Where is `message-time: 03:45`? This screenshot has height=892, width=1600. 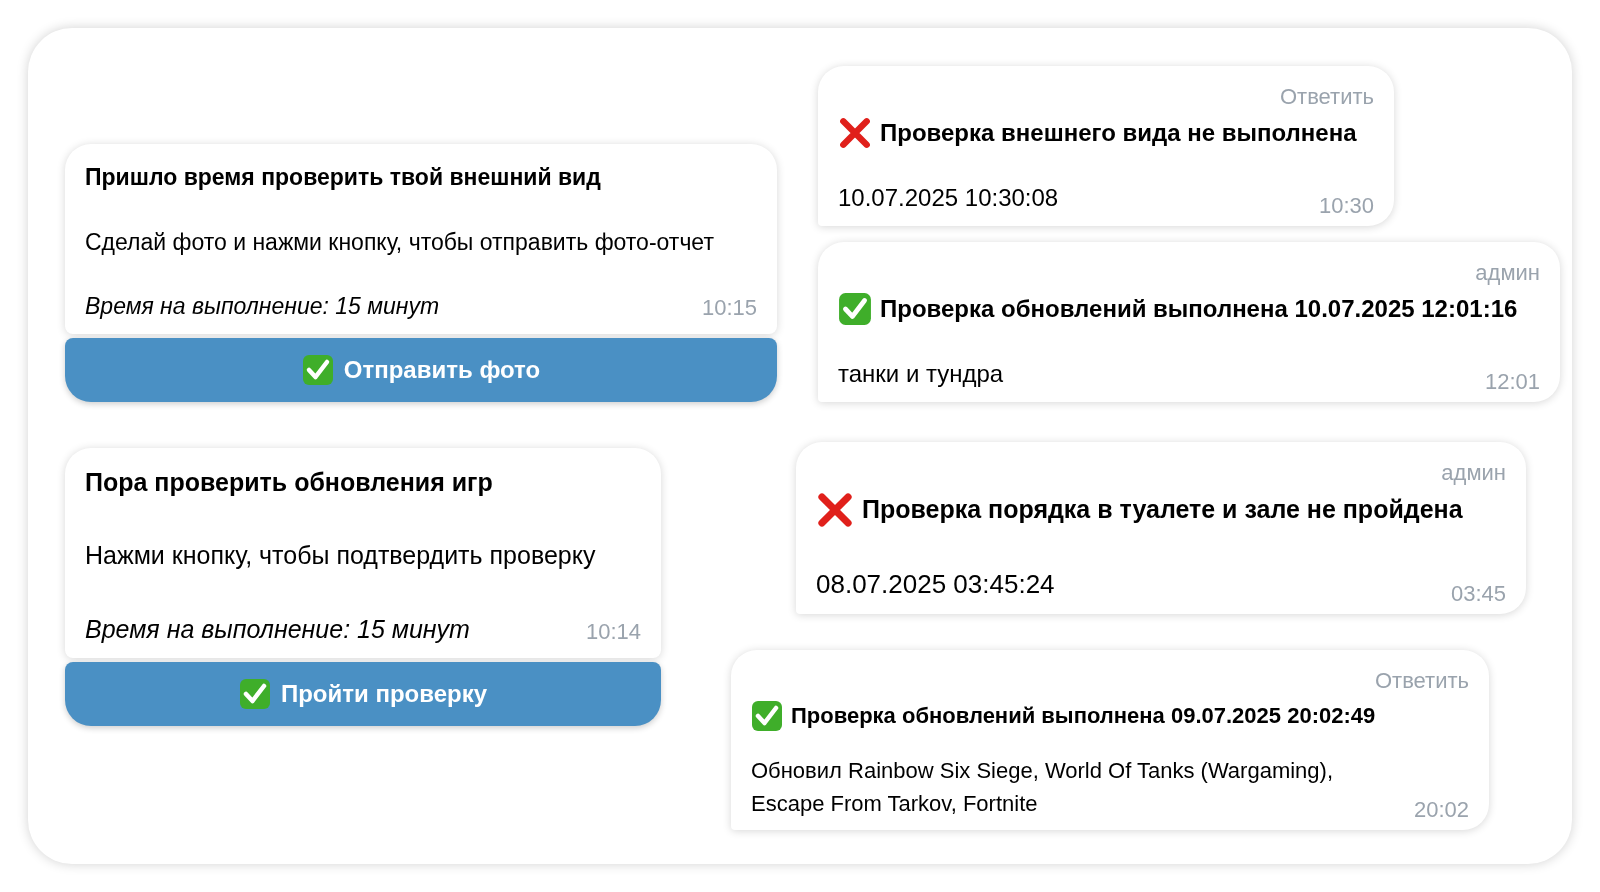
message-time: 03:45 is located at coordinates (1478, 594).